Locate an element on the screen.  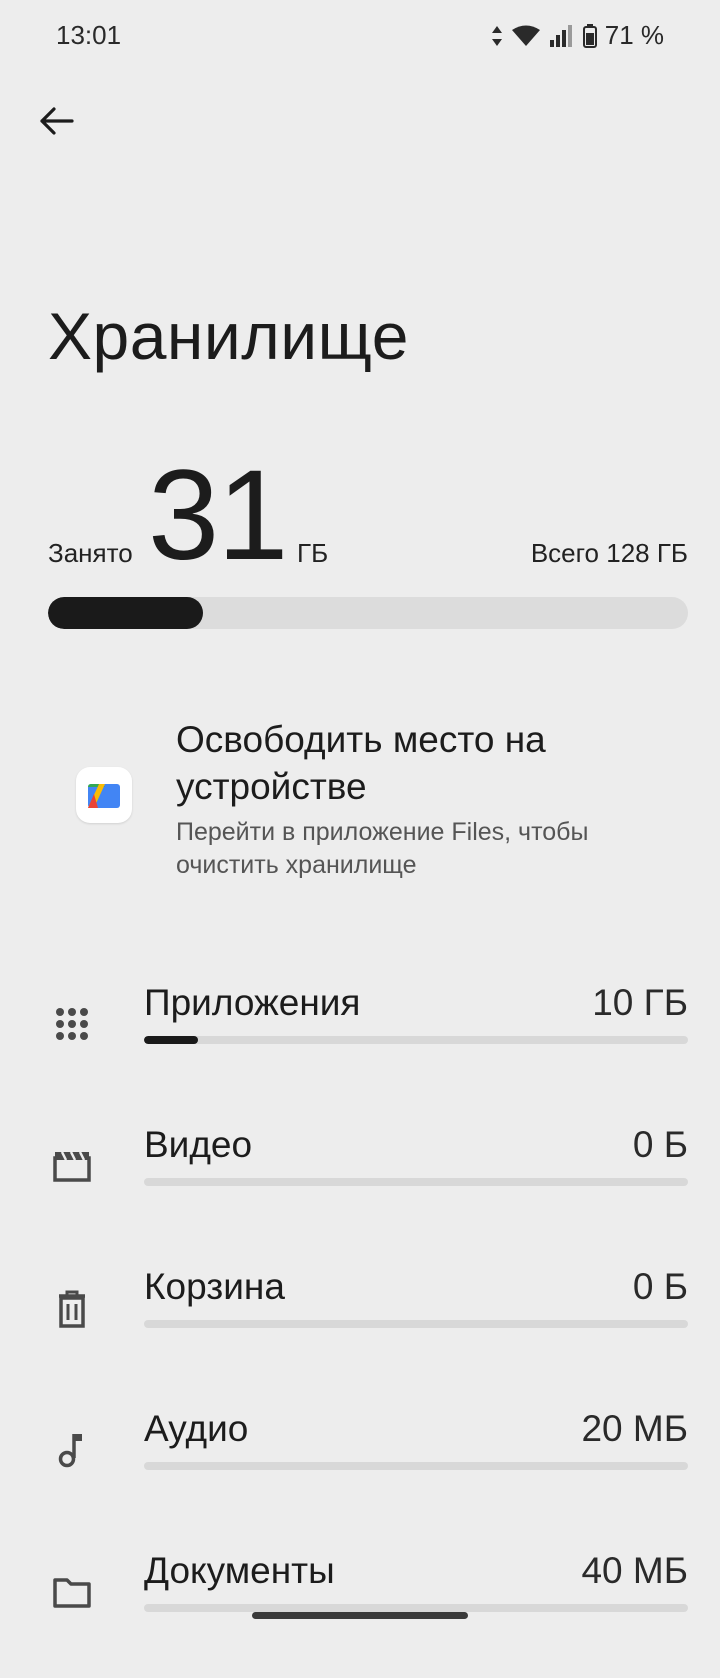
status-time: 13:01 is located at coordinates (89, 35).